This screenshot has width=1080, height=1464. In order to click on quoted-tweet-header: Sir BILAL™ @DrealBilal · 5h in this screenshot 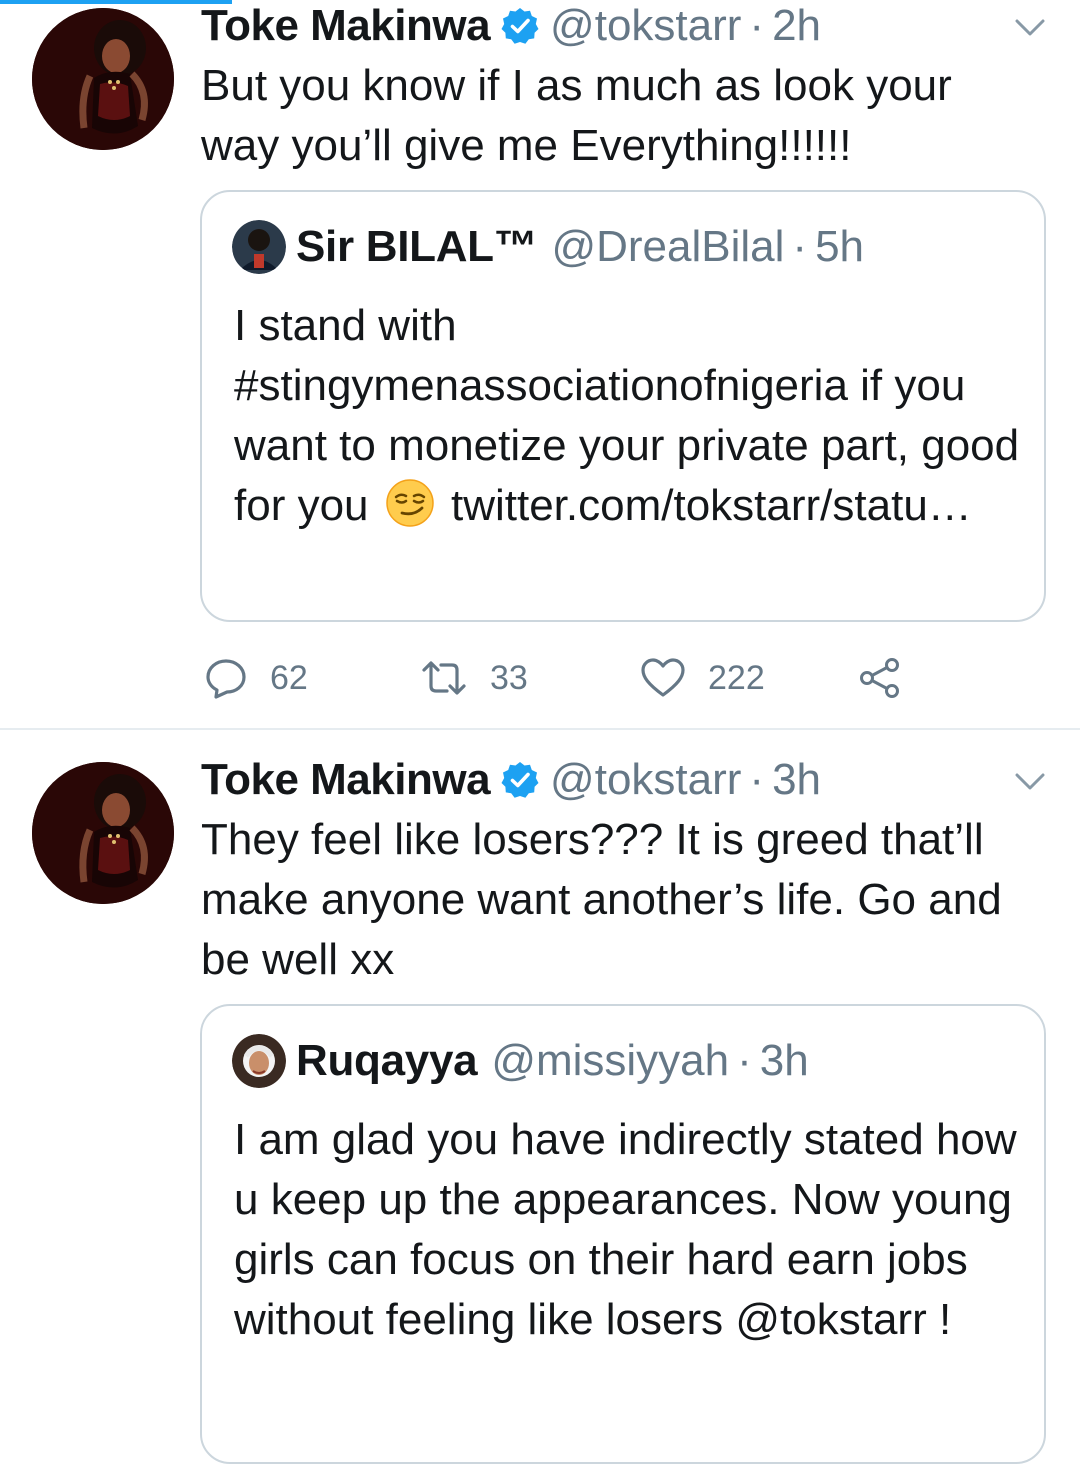, I will do `click(548, 247)`.